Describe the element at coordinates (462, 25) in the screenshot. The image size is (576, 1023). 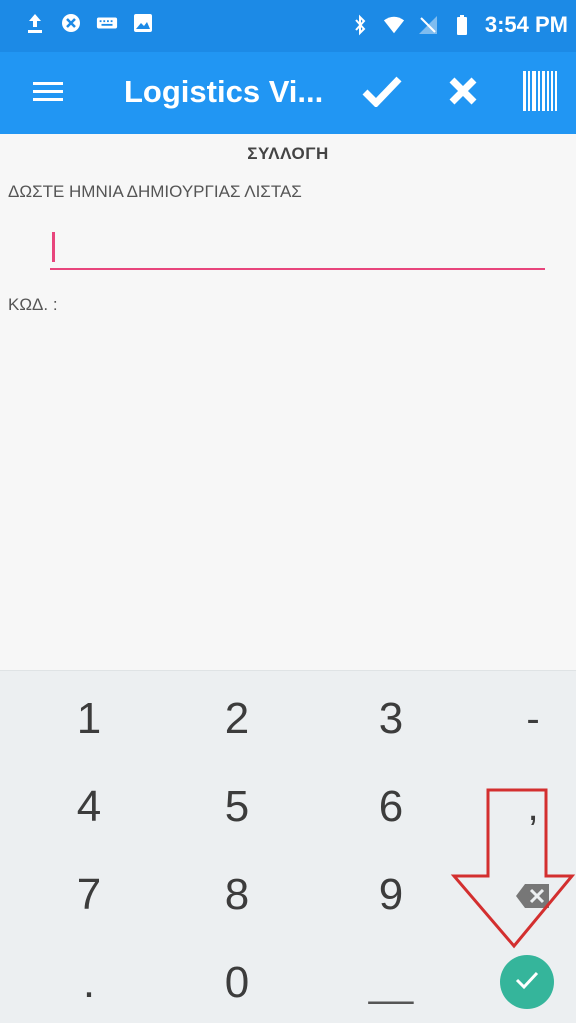
I see `battery-icon` at that location.